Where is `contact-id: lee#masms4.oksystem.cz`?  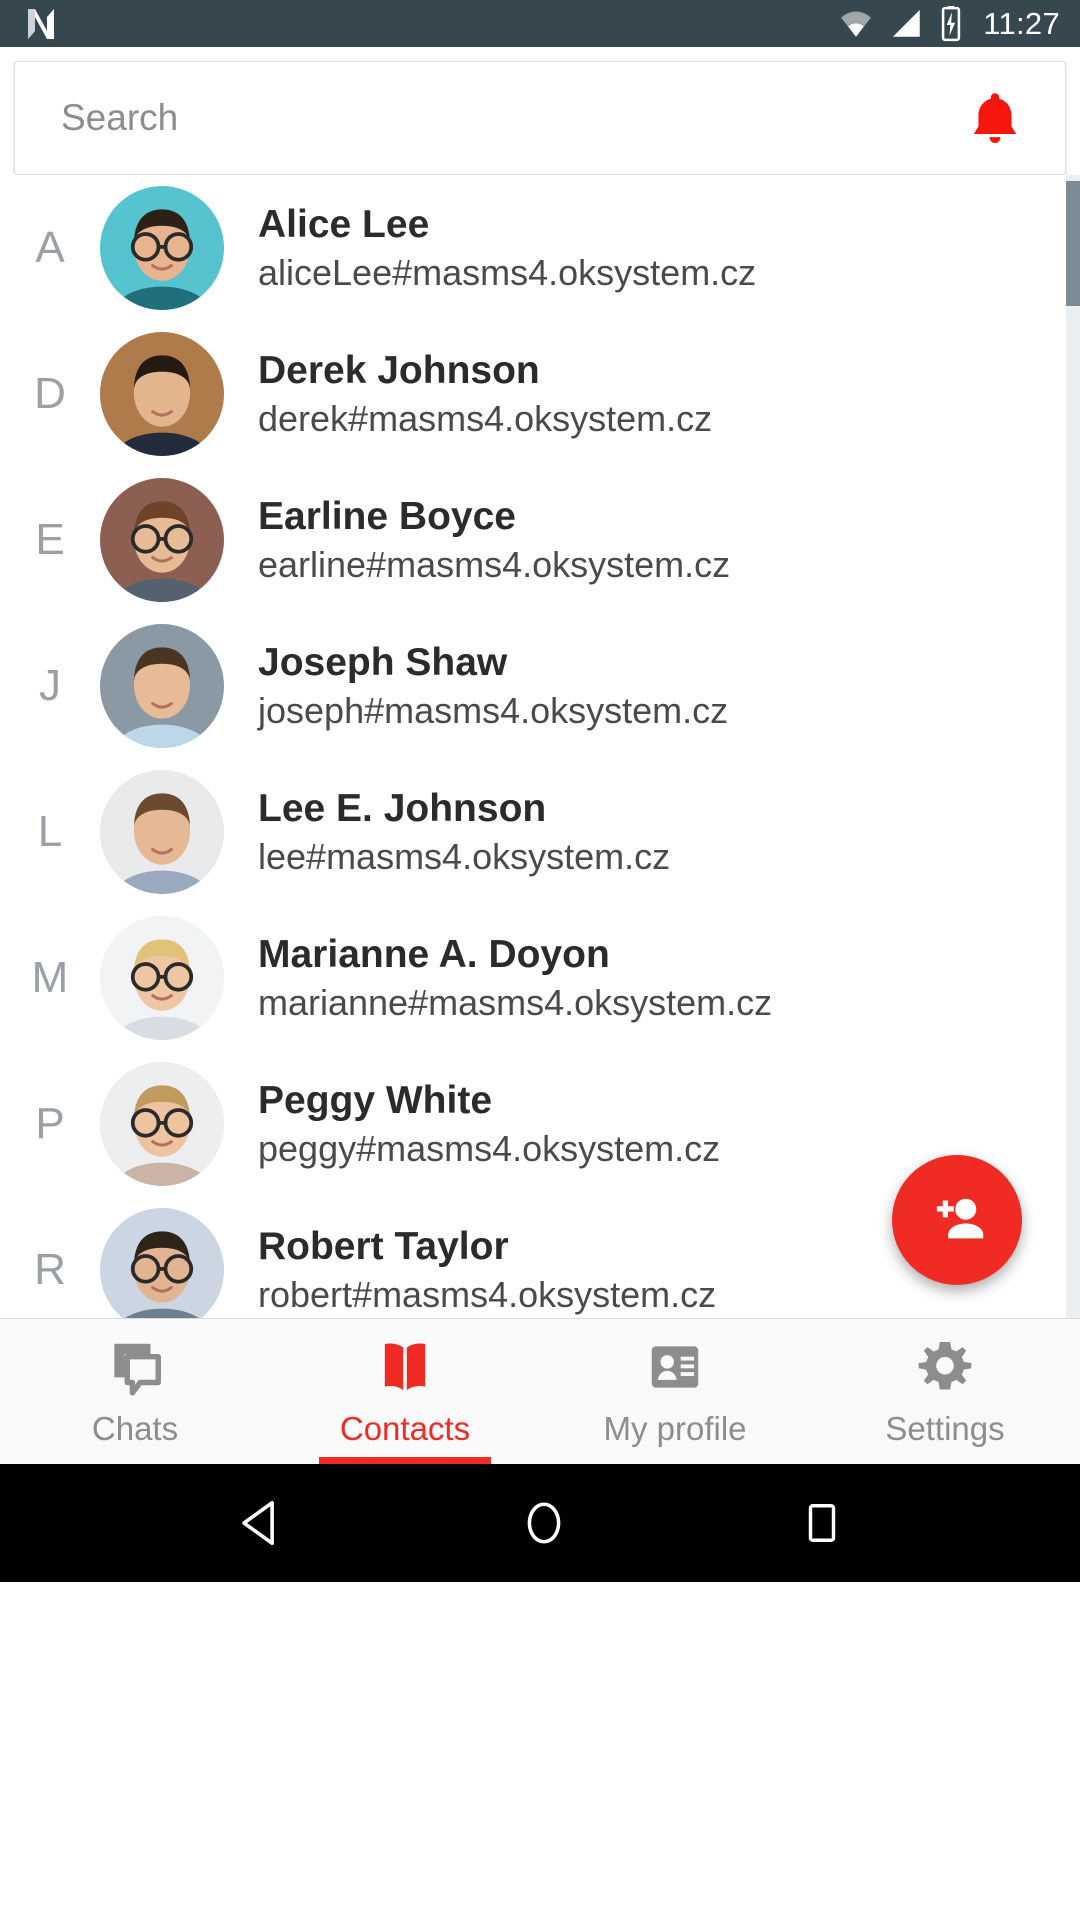 contact-id: lee#masms4.oksystem.cz is located at coordinates (464, 856).